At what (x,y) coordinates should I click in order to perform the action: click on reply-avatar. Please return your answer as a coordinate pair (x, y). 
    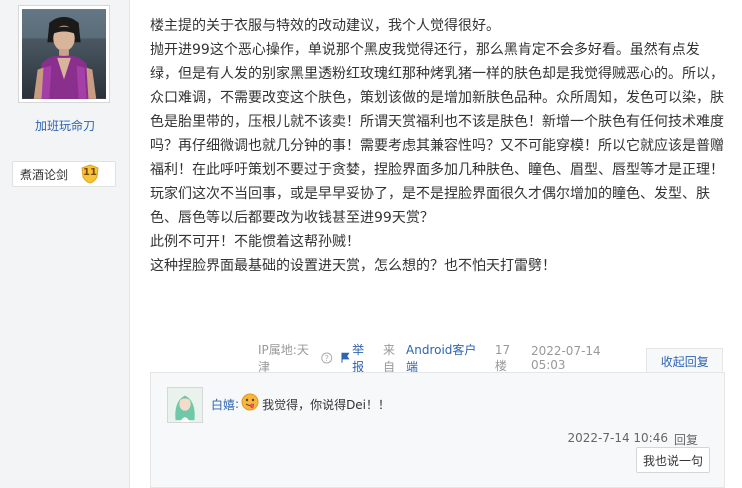
    Looking at the image, I should click on (185, 405).